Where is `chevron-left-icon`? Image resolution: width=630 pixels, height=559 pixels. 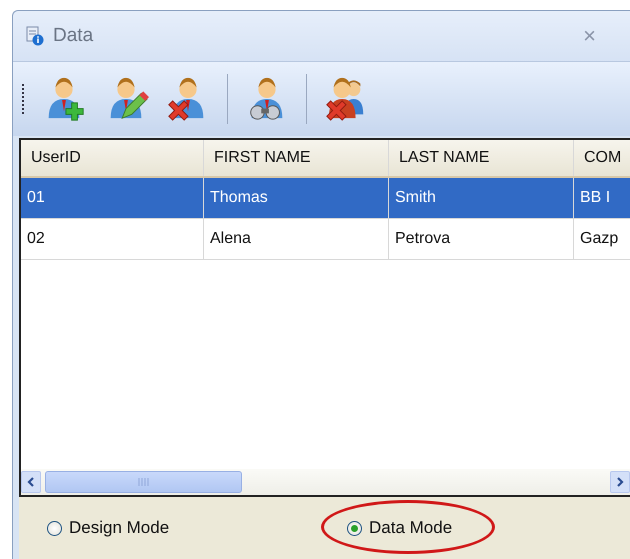
chevron-left-icon is located at coordinates (31, 482).